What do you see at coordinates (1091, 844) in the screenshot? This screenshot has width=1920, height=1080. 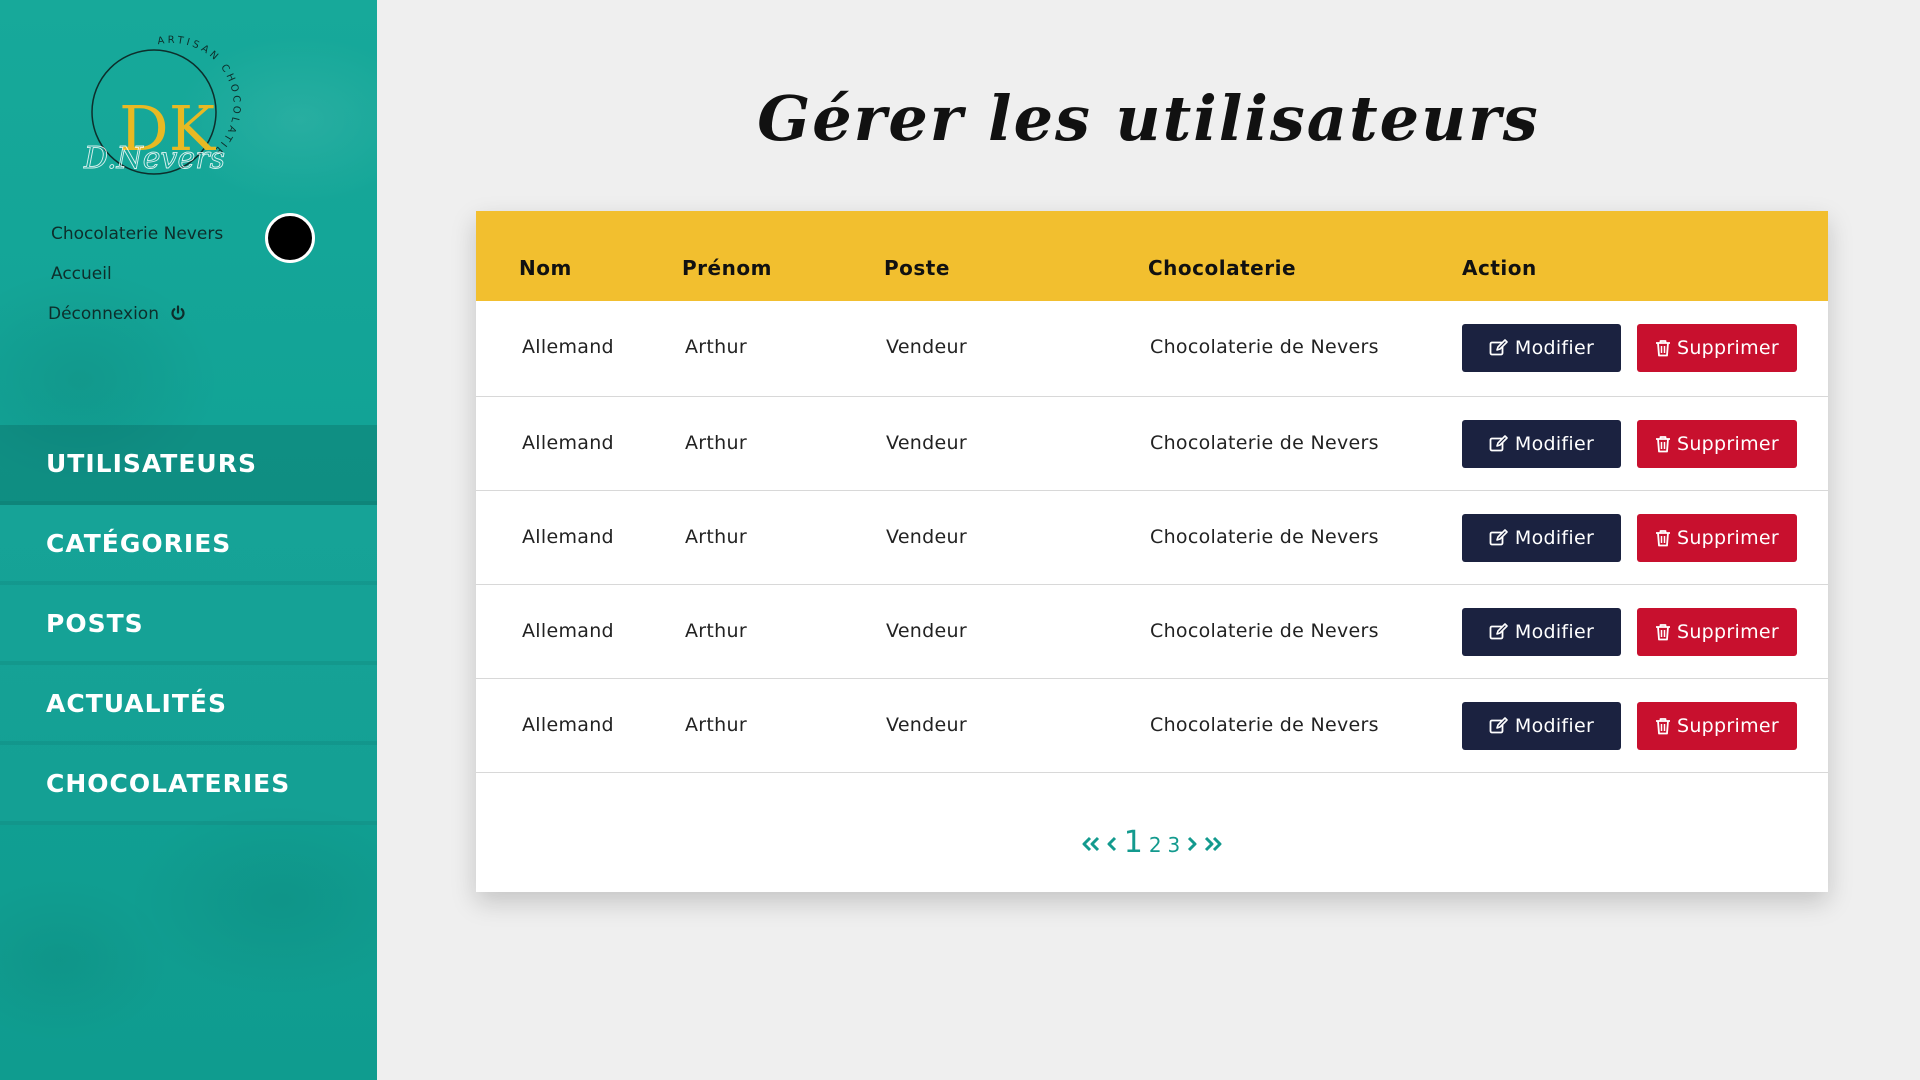 I see `double-chevron-left-icon` at bounding box center [1091, 844].